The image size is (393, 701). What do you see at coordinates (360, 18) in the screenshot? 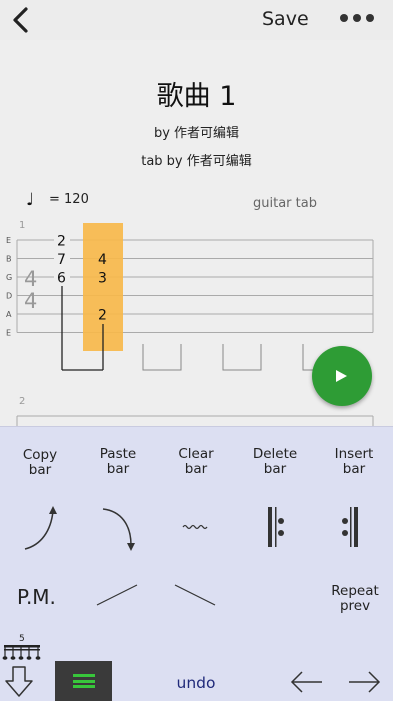
I see `more-options-icon` at bounding box center [360, 18].